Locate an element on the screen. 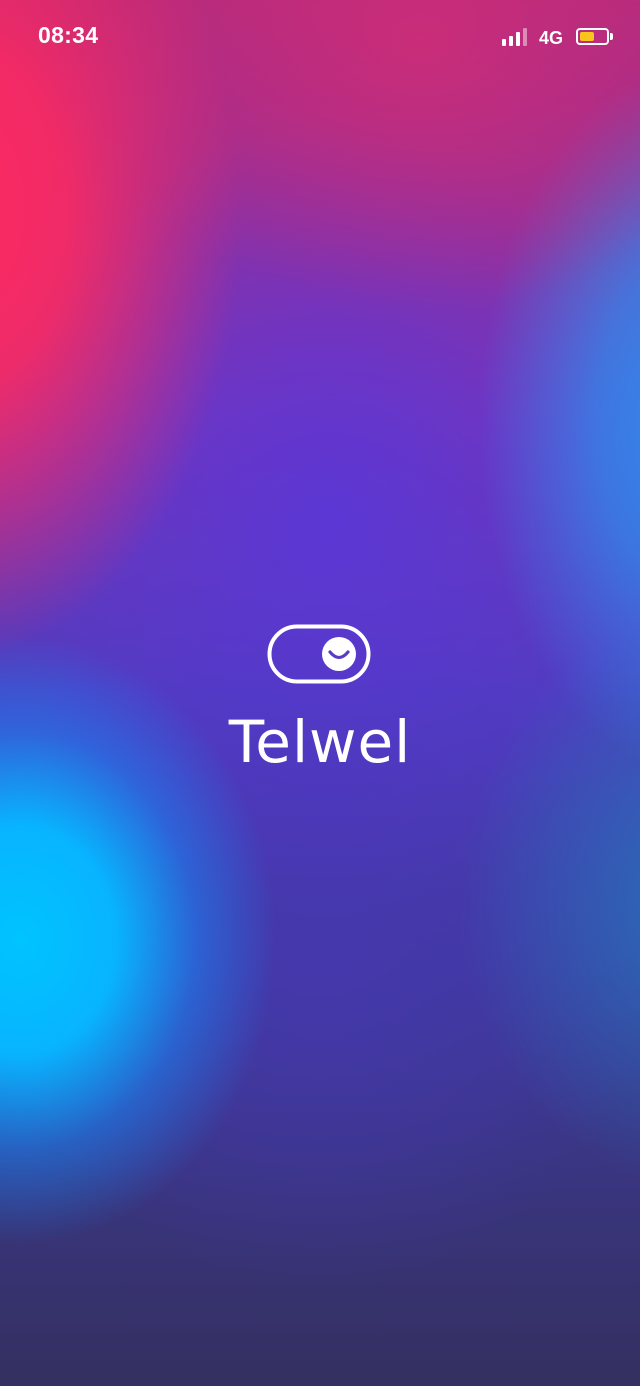 This screenshot has height=1386, width=640. network-type-label: 4G is located at coordinates (551, 38).